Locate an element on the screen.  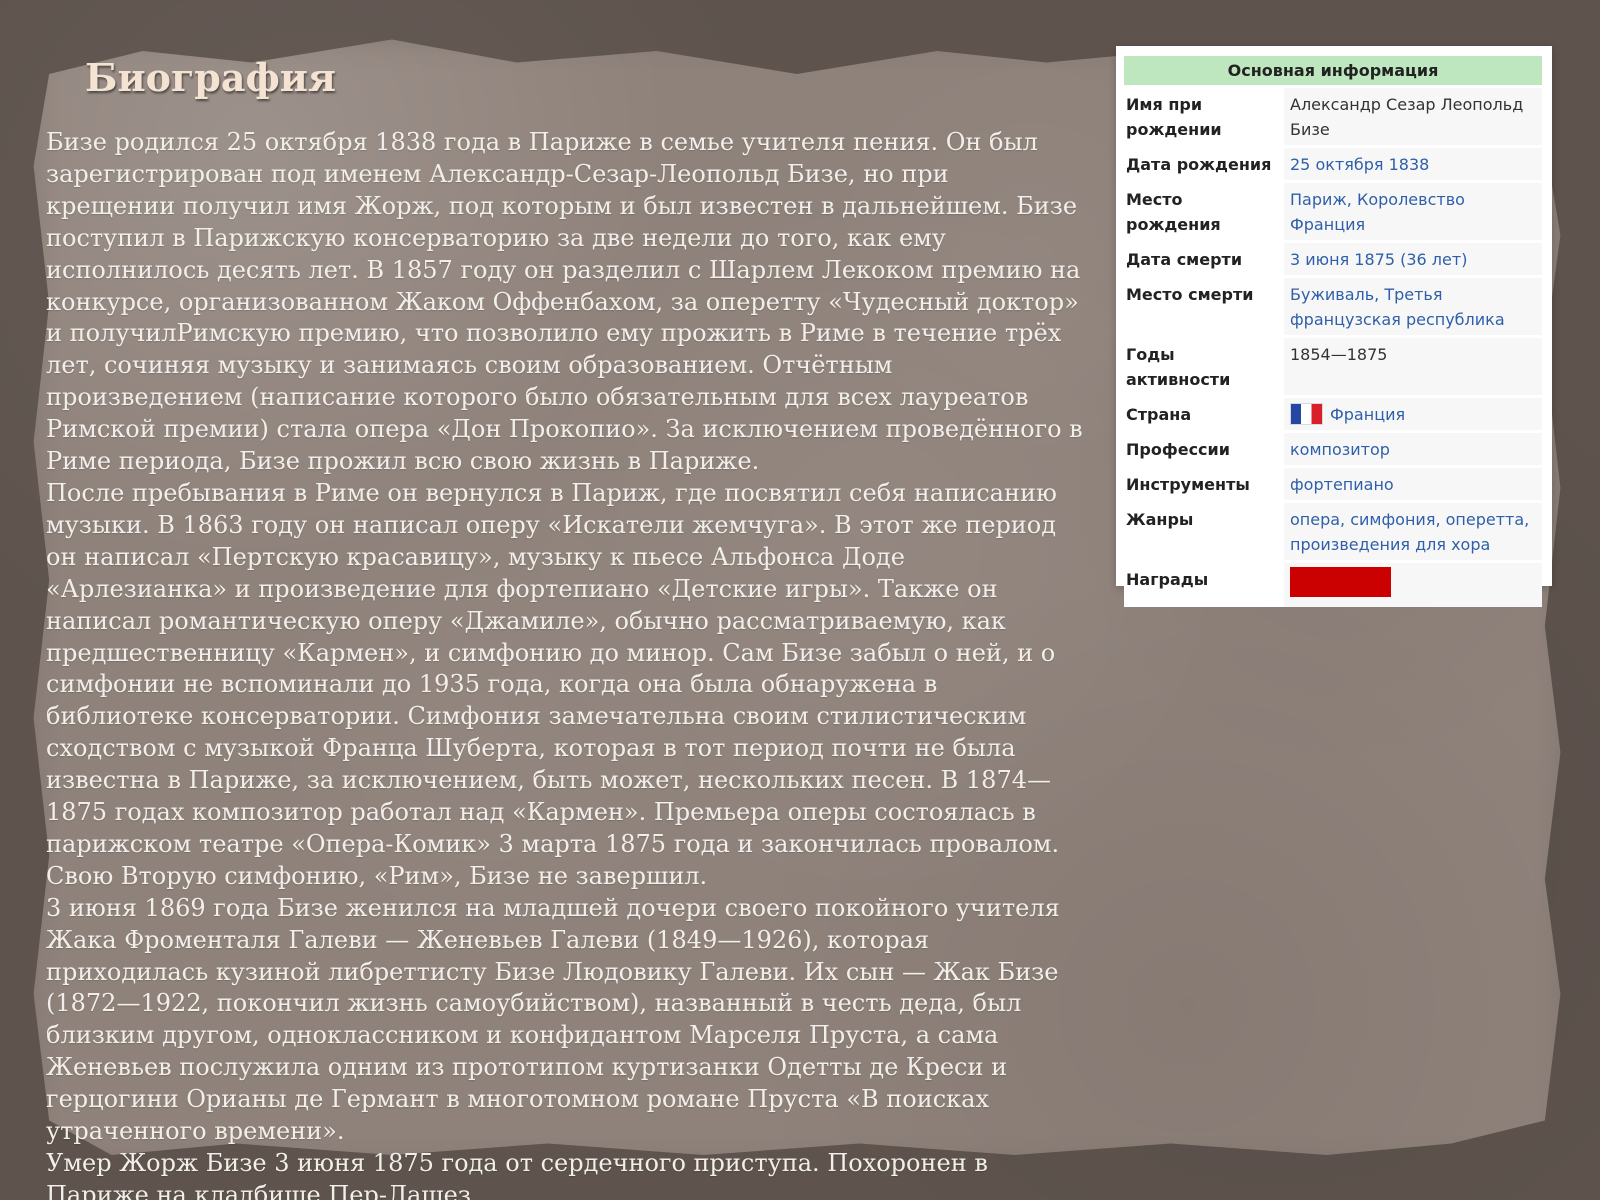
infobox-value-instruments-link: фортепиано is located at coordinates (1413, 484).